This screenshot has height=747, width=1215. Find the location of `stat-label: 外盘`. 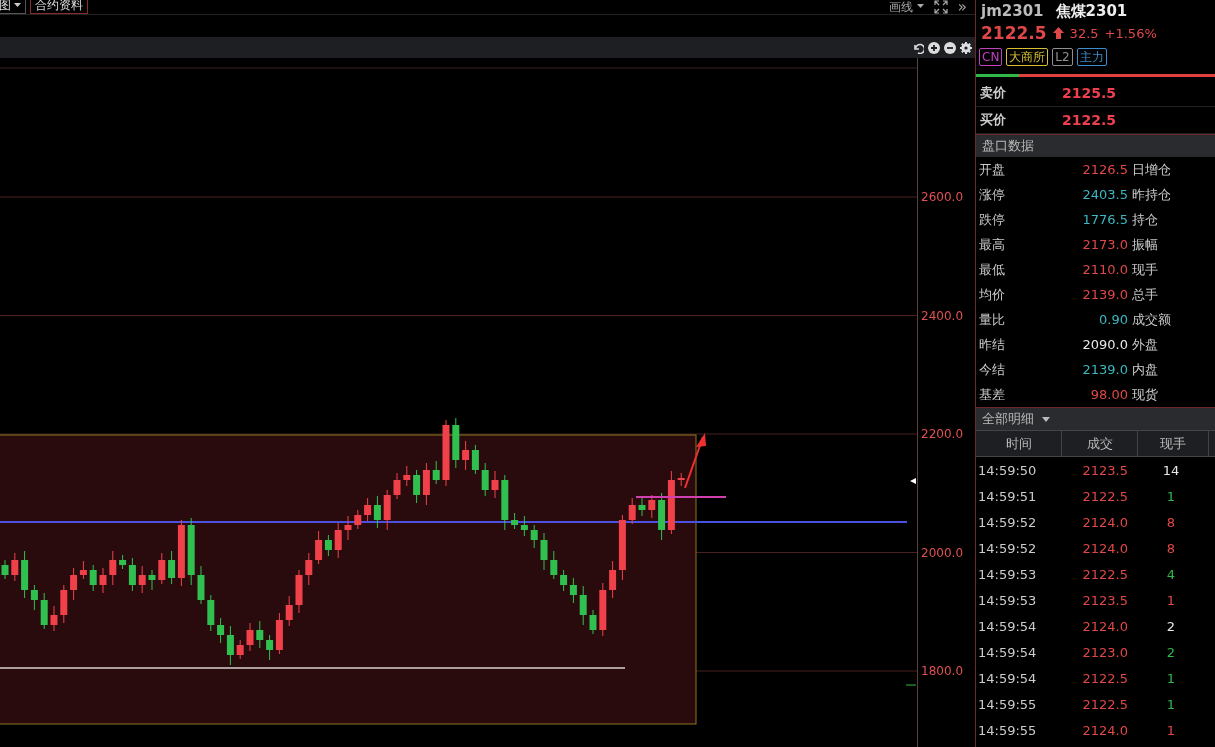

stat-label: 外盘 is located at coordinates (1145, 344).